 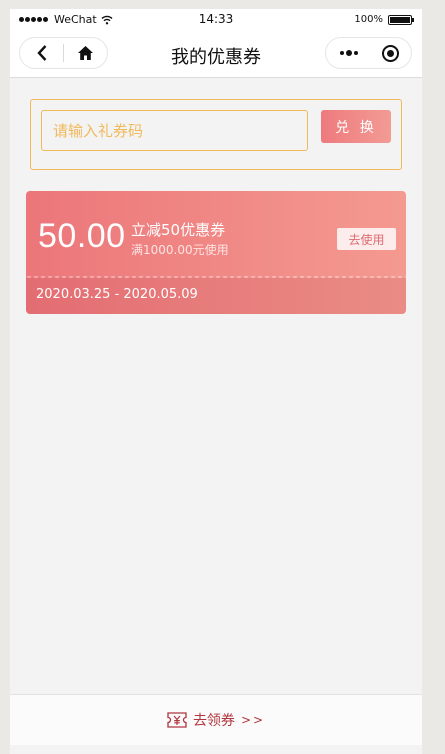 What do you see at coordinates (253, 720) in the screenshot?
I see `get-coupons-arrows: >>` at bounding box center [253, 720].